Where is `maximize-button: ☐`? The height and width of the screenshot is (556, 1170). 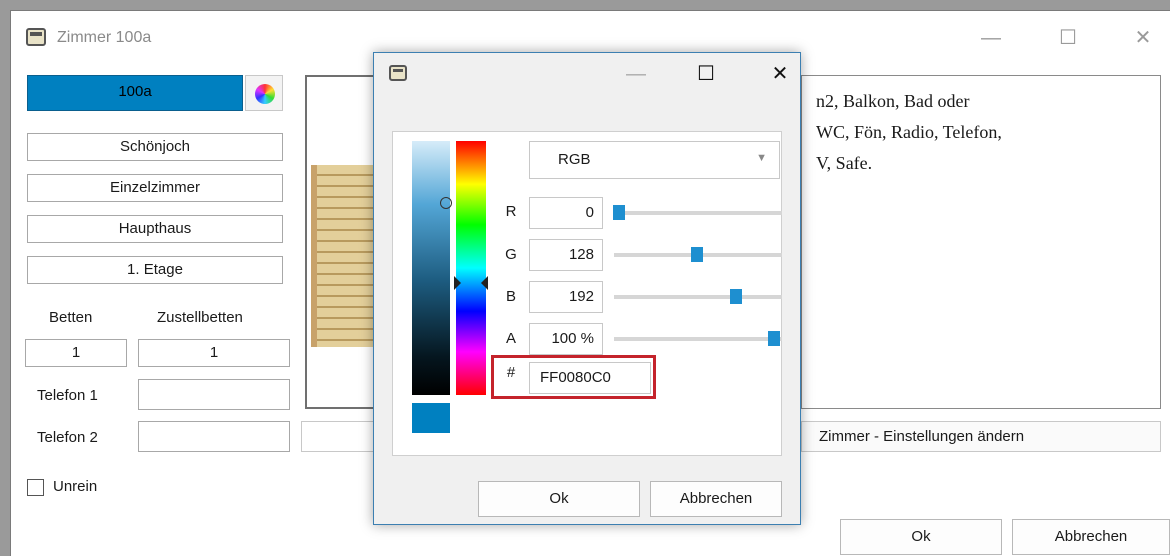
maximize-button: ☐ is located at coordinates (1068, 38).